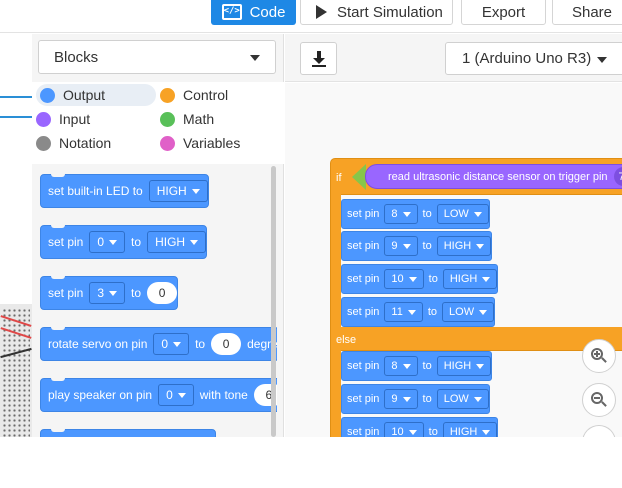  Describe the element at coordinates (390, 12) in the screenshot. I see `start-simulation-label: Start Simulation` at that location.